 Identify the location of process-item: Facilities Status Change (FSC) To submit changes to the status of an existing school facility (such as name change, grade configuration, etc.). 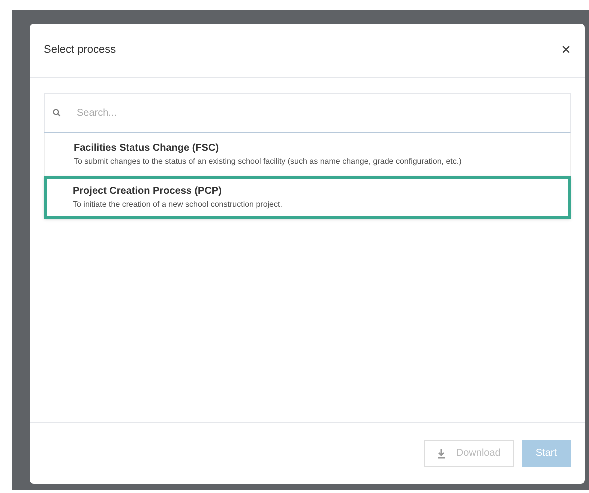
(307, 154).